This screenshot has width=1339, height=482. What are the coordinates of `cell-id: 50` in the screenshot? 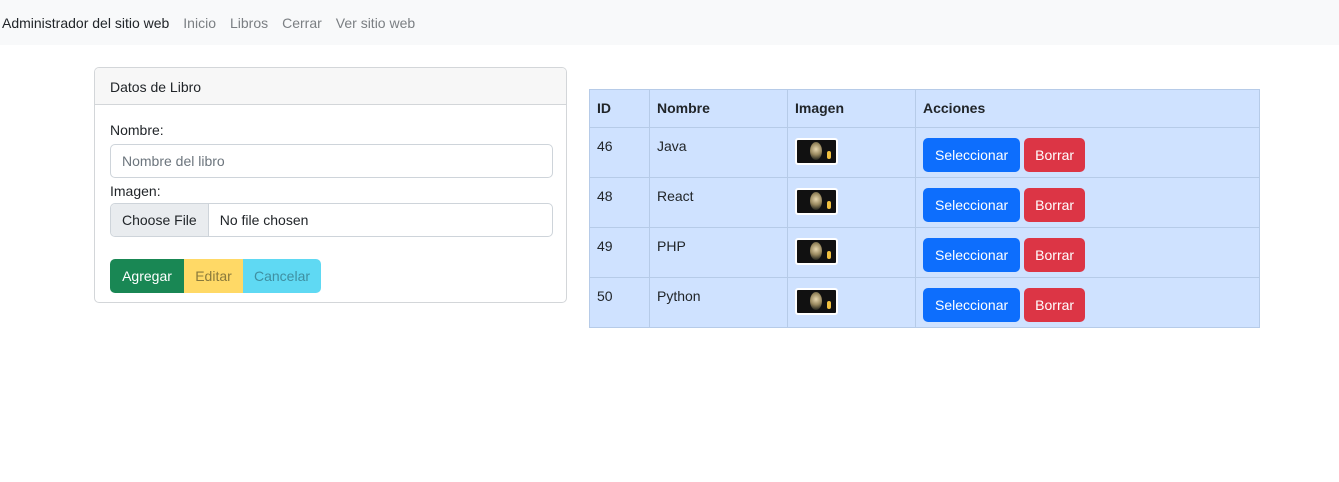 It's located at (619, 302).